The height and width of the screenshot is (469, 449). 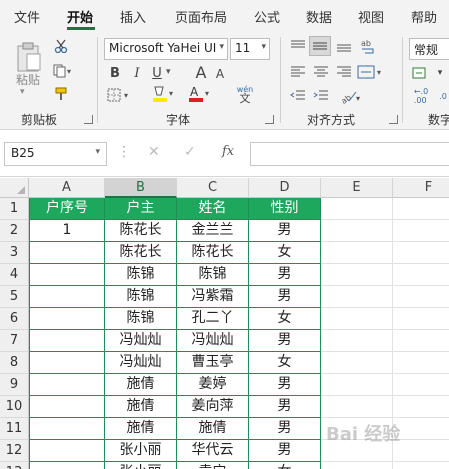 I want to click on table-header-cell: 姓名, so click(x=213, y=209).